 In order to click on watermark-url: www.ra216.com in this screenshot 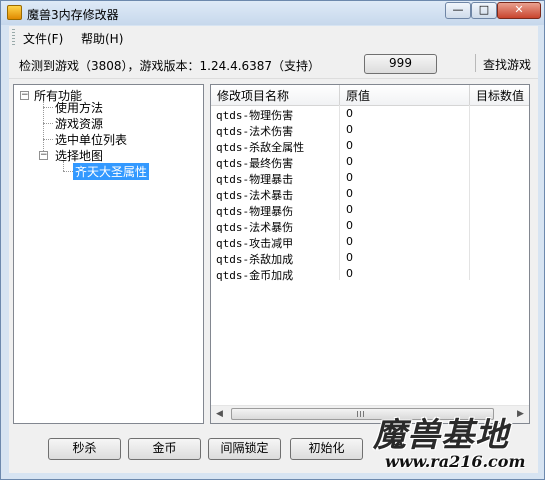, I will do `click(455, 461)`.